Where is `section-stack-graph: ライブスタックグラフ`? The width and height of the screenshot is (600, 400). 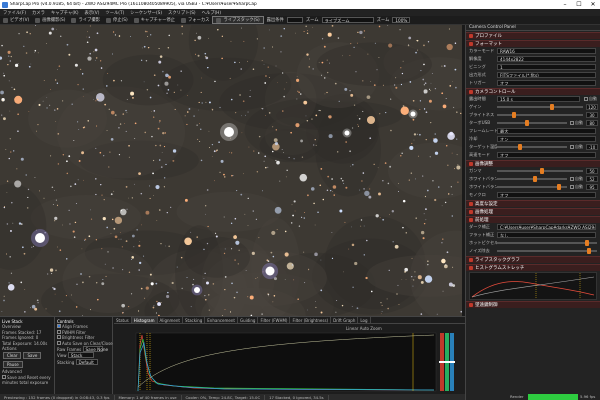 section-stack-graph: ライブスタックグラフ is located at coordinates (533, 259).